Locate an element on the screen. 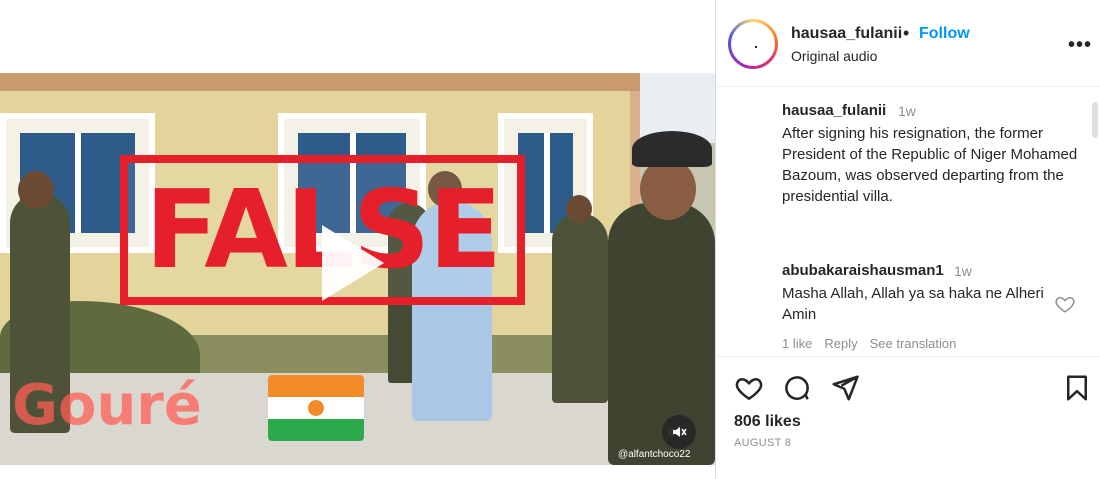 Image resolution: width=1100 pixels, height=479 pixels. avatar-image is located at coordinates (753, 44).